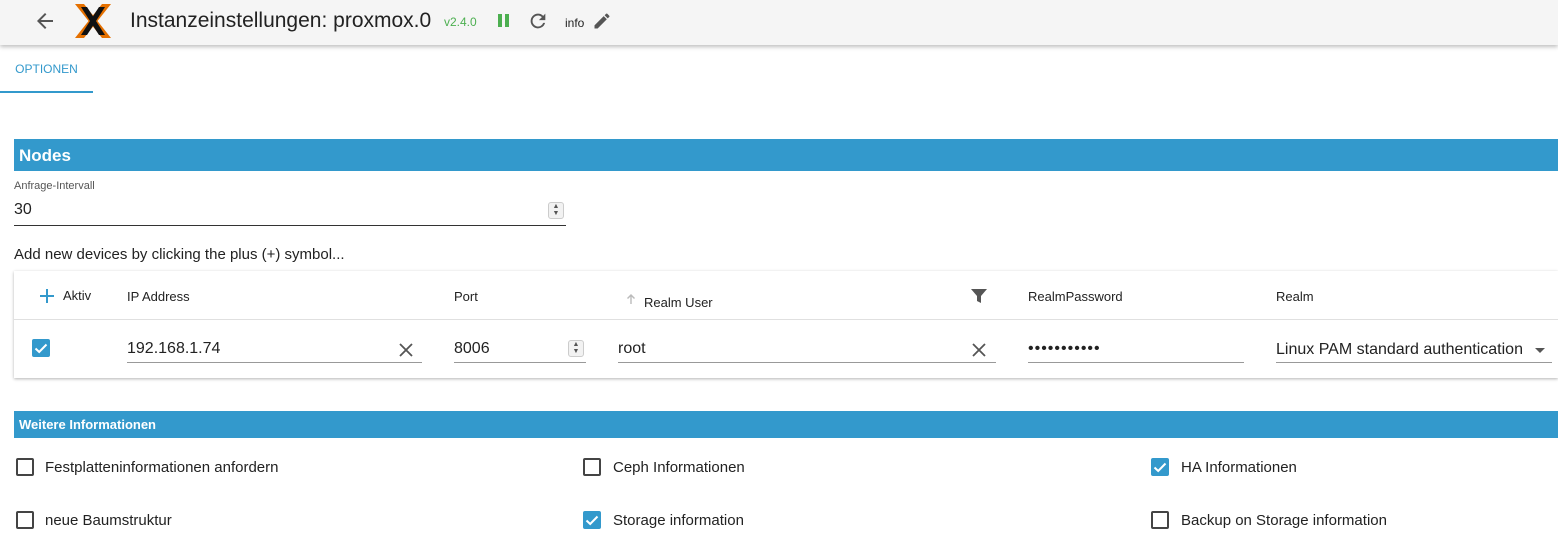 The width and height of the screenshot is (1558, 539). I want to click on section-header-more-info: Weitere Informationen, so click(786, 424).